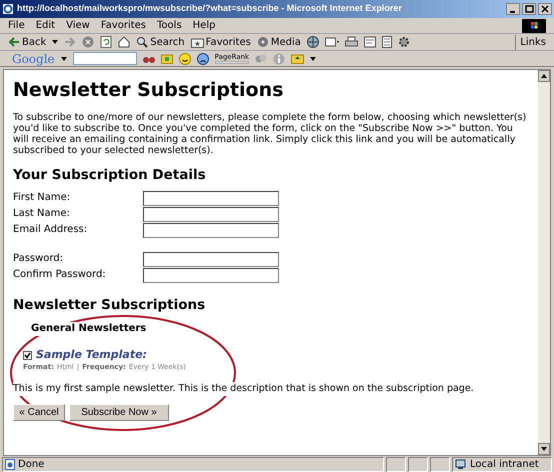  I want to click on zone-text: Local intranet, so click(504, 465).